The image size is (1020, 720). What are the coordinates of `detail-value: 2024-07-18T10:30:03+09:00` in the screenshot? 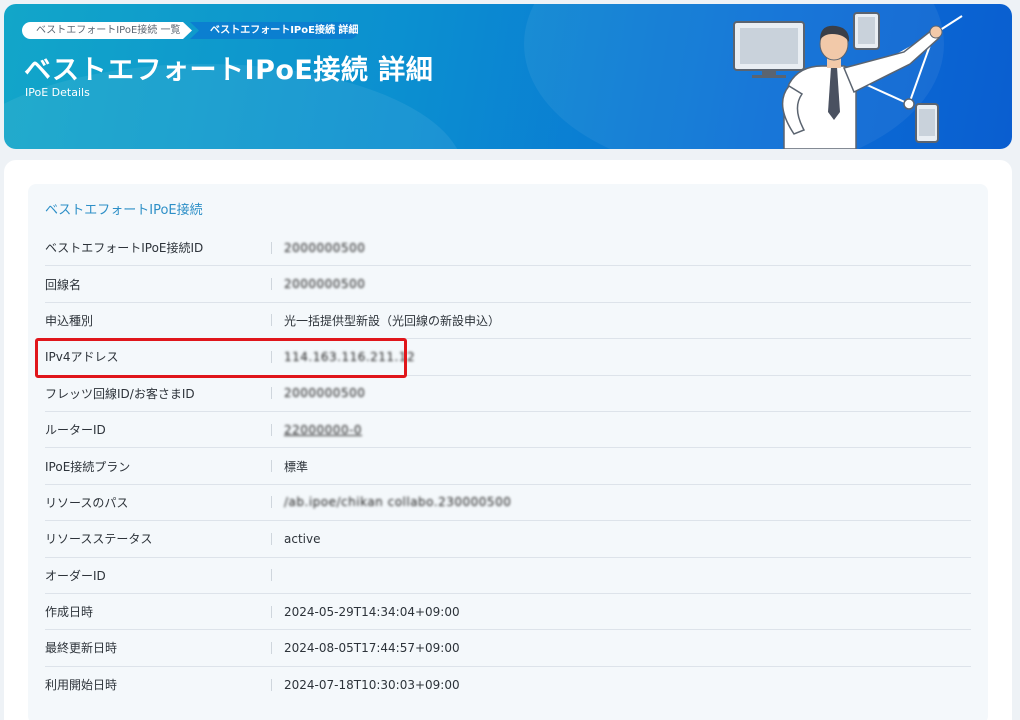 It's located at (372, 684).